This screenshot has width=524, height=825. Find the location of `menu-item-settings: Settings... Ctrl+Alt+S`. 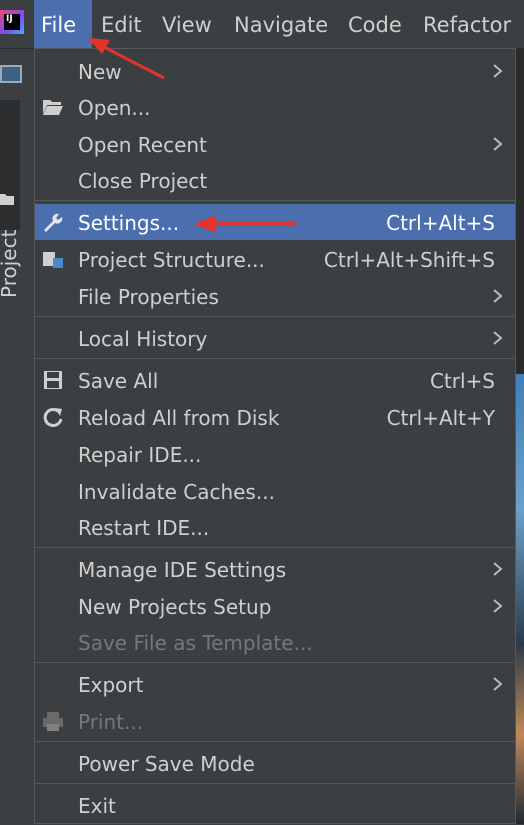

menu-item-settings: Settings... Ctrl+Alt+S is located at coordinates (275, 222).